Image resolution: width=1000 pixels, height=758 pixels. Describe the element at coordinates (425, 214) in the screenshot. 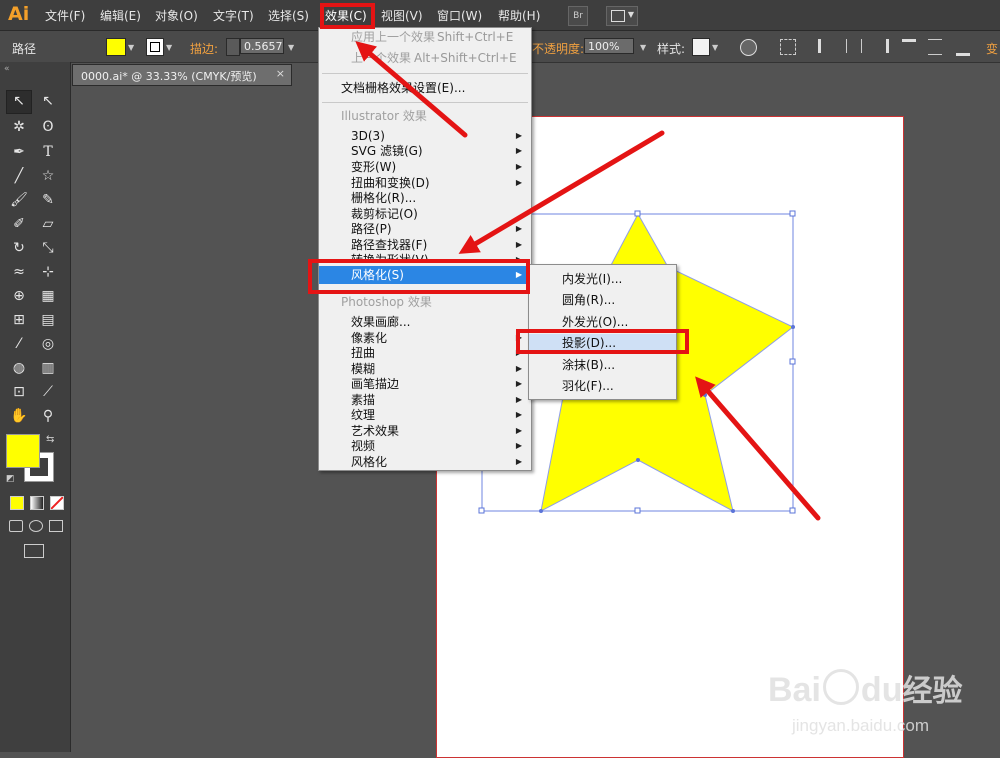

I see `menu-item-crop-marks: 裁剪标记(O)` at that location.